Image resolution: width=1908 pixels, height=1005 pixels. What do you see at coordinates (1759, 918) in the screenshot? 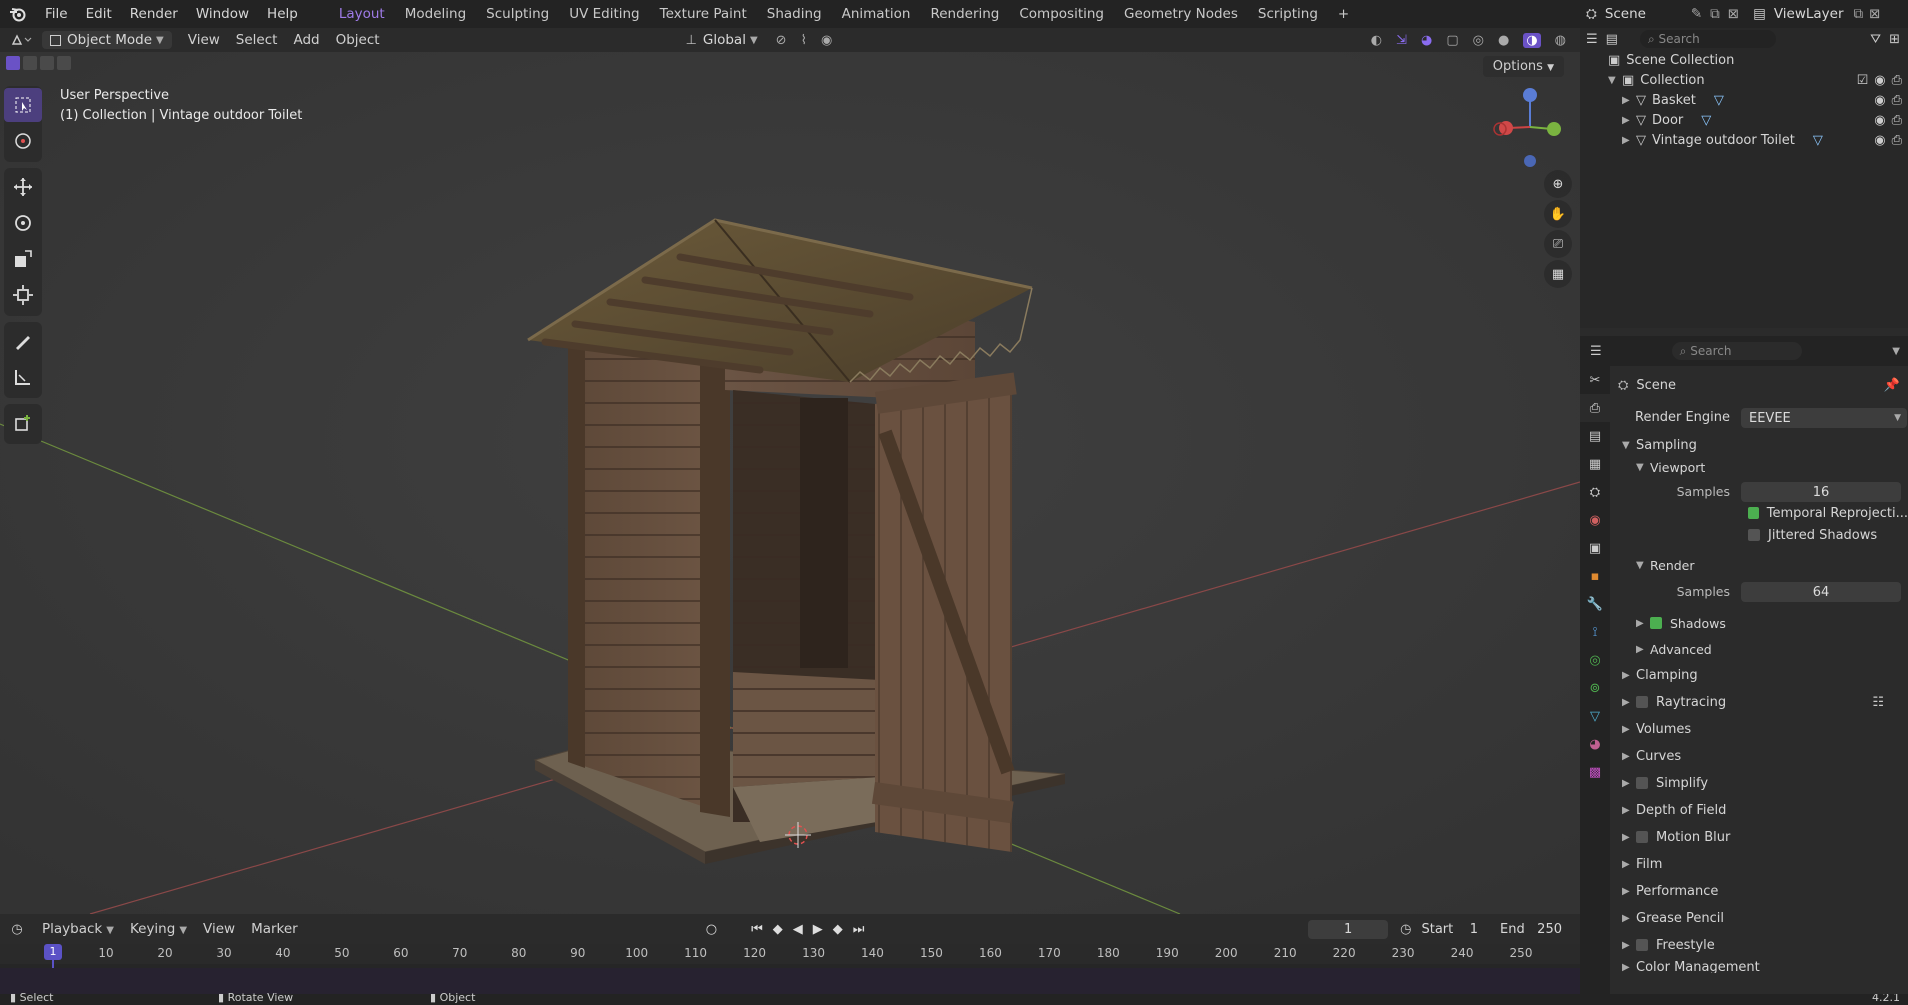
I see `section-grease-pencil: ▶ Grease Pencil` at bounding box center [1759, 918].